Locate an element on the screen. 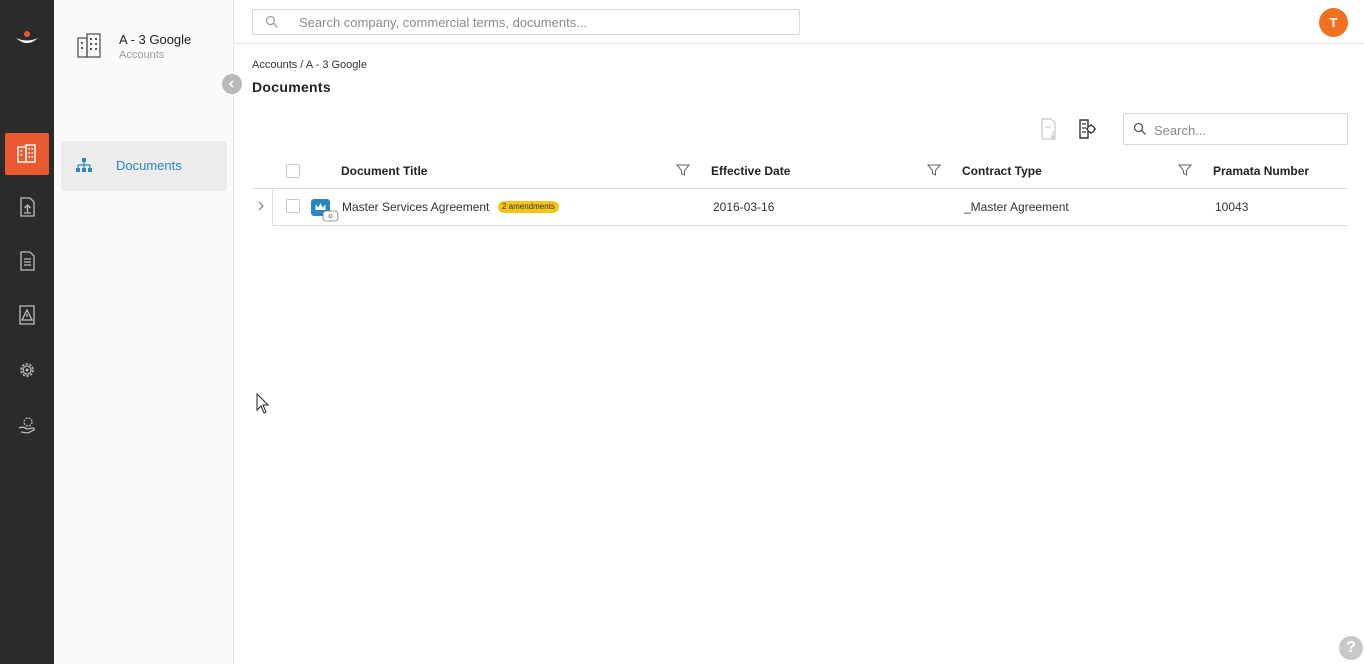 The image size is (1364, 664). collapse-panel-button is located at coordinates (232, 84).